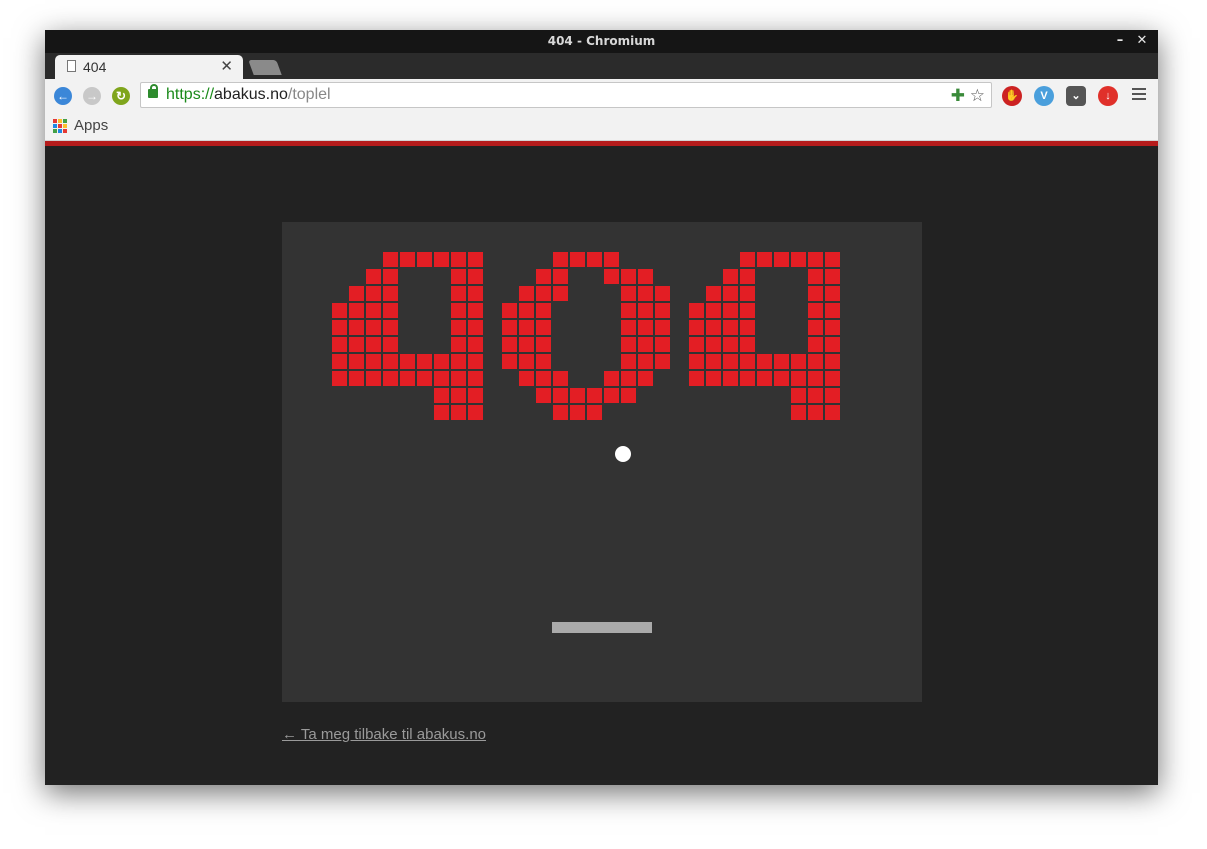 This screenshot has height=849, width=1207. Describe the element at coordinates (1142, 41) in the screenshot. I see `close-window-icon: ✕` at that location.